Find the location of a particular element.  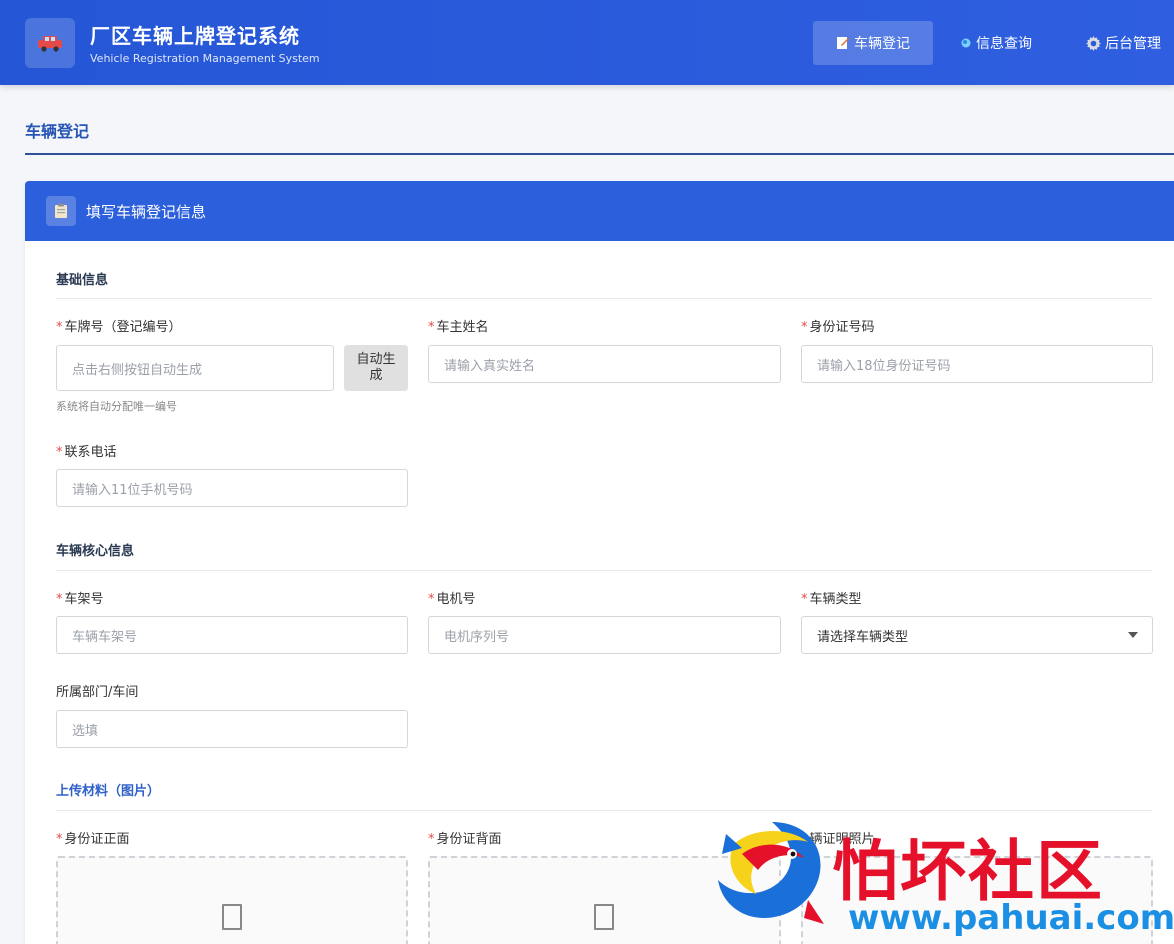

nav-label: 信息查询 is located at coordinates (1004, 44).